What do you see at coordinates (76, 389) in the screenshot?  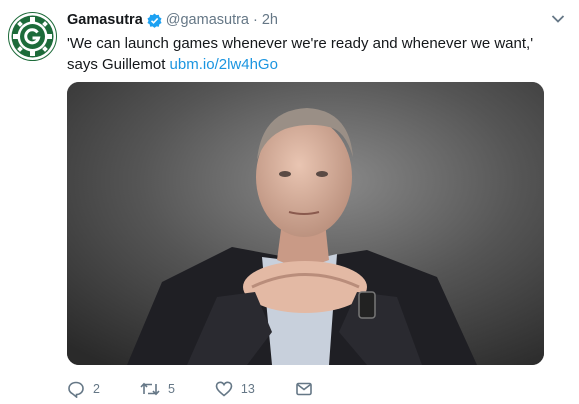 I see `reply-icon` at bounding box center [76, 389].